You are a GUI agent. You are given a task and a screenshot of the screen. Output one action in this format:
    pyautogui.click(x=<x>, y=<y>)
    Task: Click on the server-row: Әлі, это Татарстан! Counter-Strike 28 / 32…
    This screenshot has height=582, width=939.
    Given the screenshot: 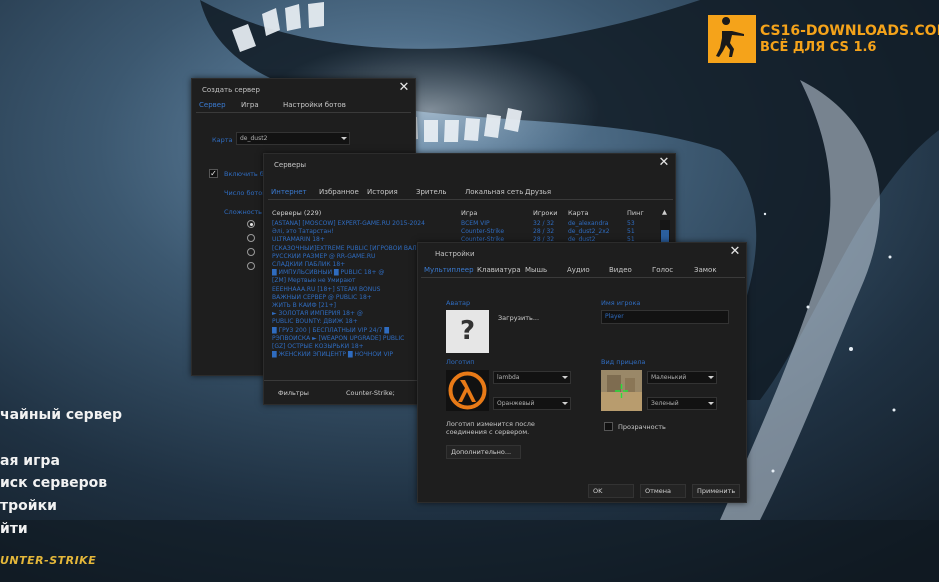 What is the action you would take?
    pyautogui.click(x=466, y=232)
    